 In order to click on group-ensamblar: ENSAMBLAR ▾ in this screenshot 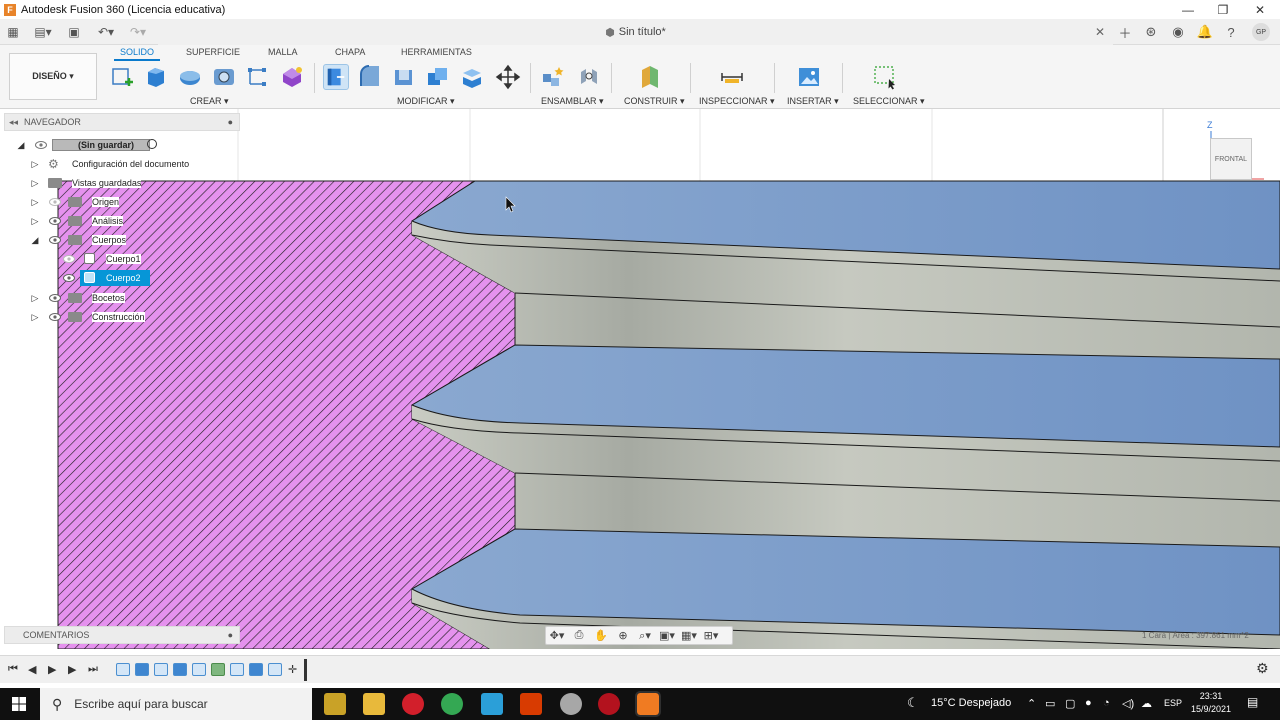, I will do `click(572, 101)`.